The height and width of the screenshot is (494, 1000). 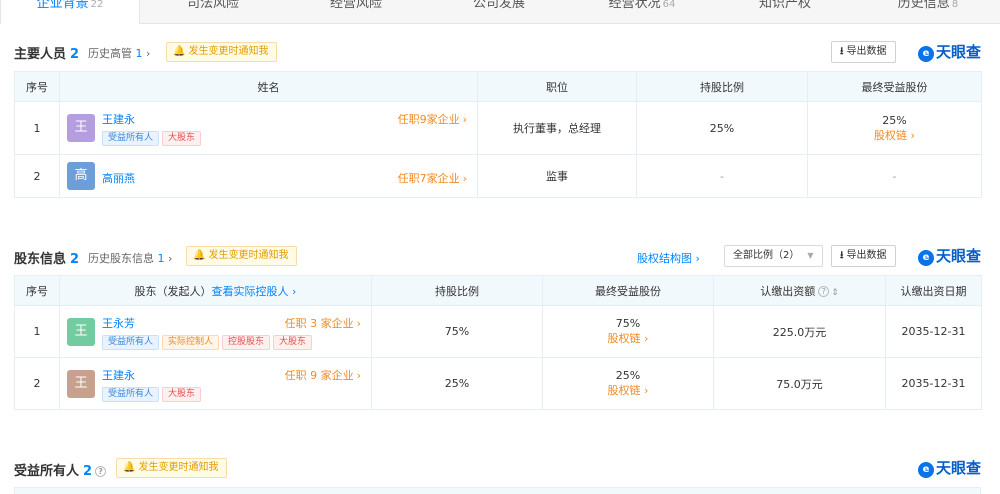 What do you see at coordinates (118, 323) in the screenshot?
I see `shareholder-name-link: 王永芳` at bounding box center [118, 323].